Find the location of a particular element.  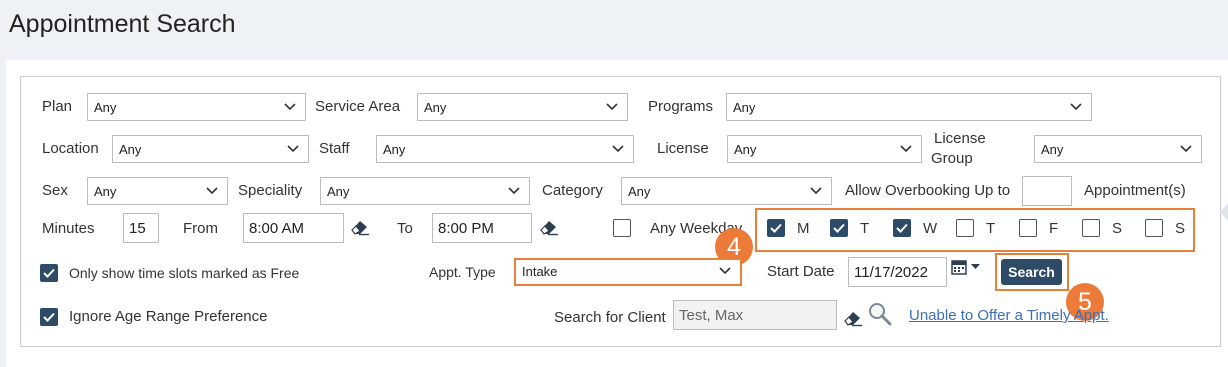

free-slots-checkbox is located at coordinates (49, 273).